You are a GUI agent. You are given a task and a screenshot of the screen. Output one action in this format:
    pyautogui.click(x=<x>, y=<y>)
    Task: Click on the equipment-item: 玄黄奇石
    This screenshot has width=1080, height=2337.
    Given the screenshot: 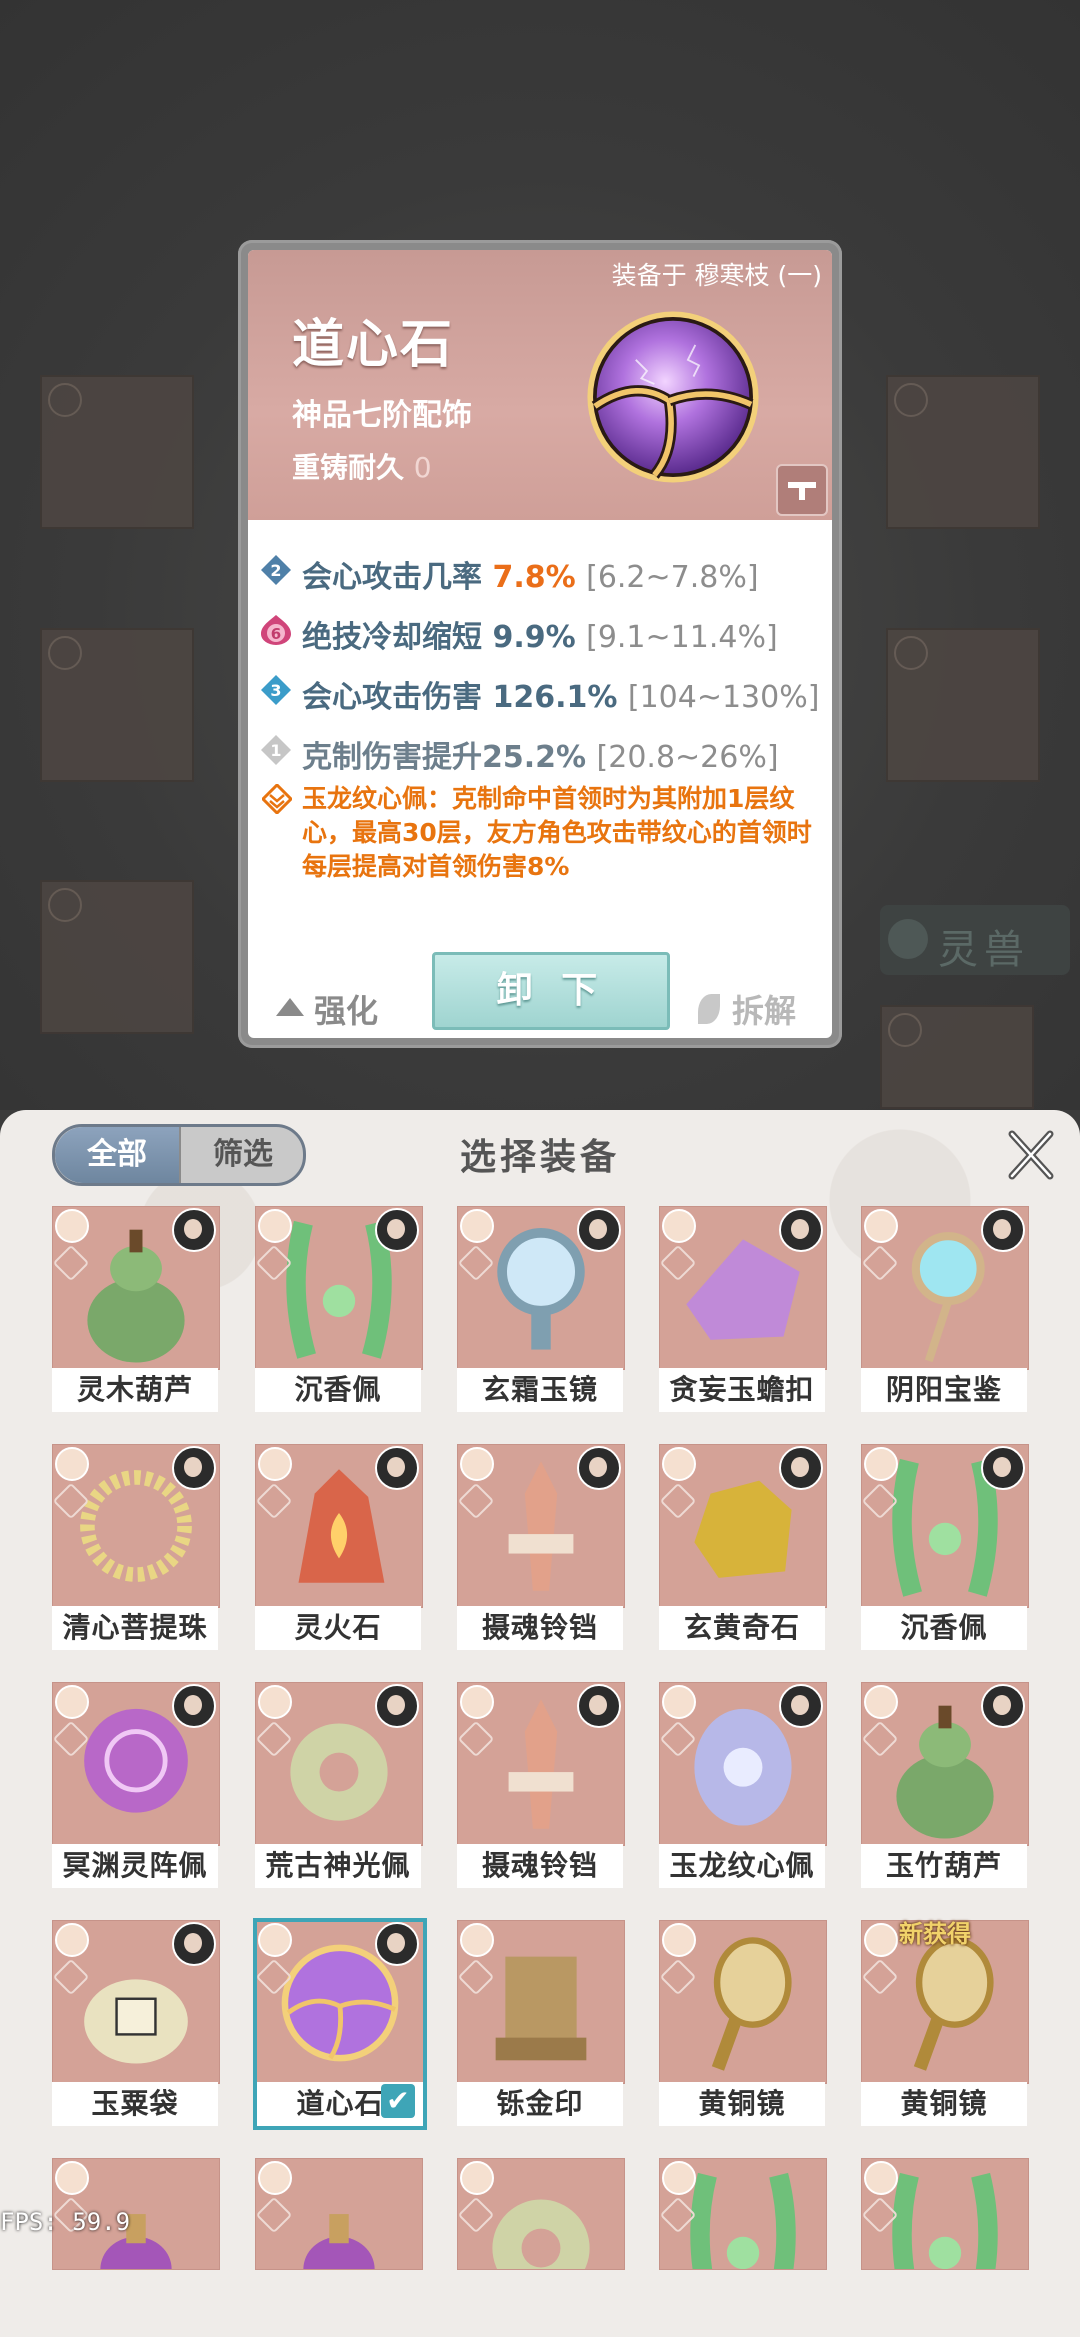 What is the action you would take?
    pyautogui.click(x=743, y=1549)
    